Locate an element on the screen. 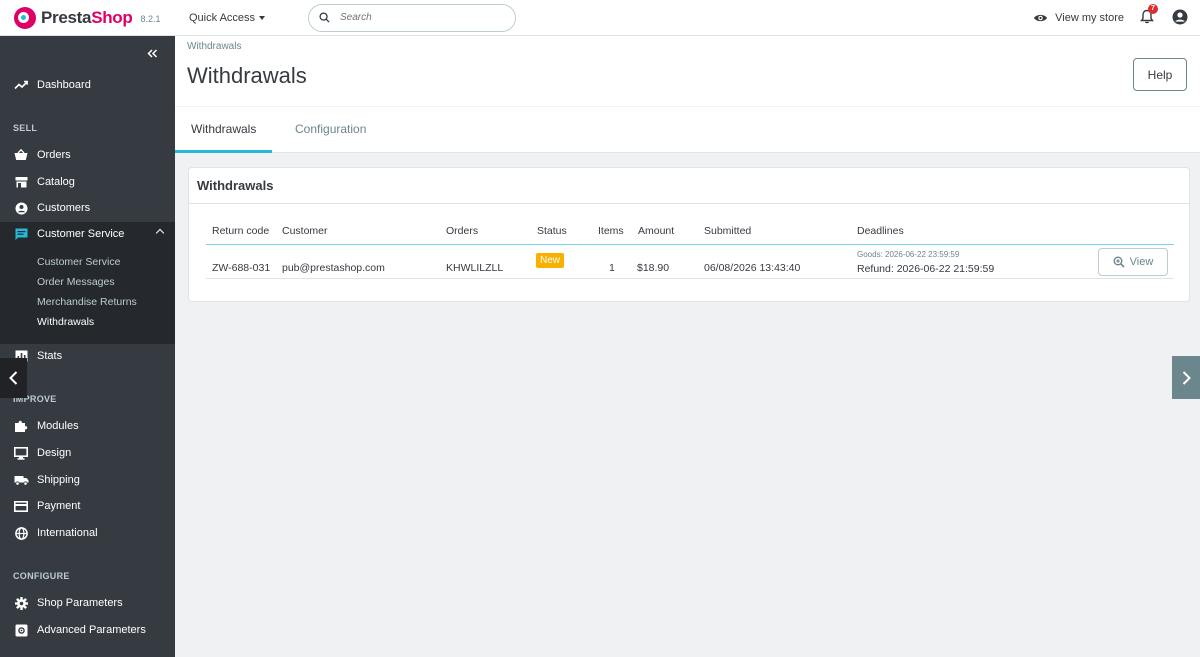 The height and width of the screenshot is (657, 1200). sidebar-item-label: Design is located at coordinates (54, 453).